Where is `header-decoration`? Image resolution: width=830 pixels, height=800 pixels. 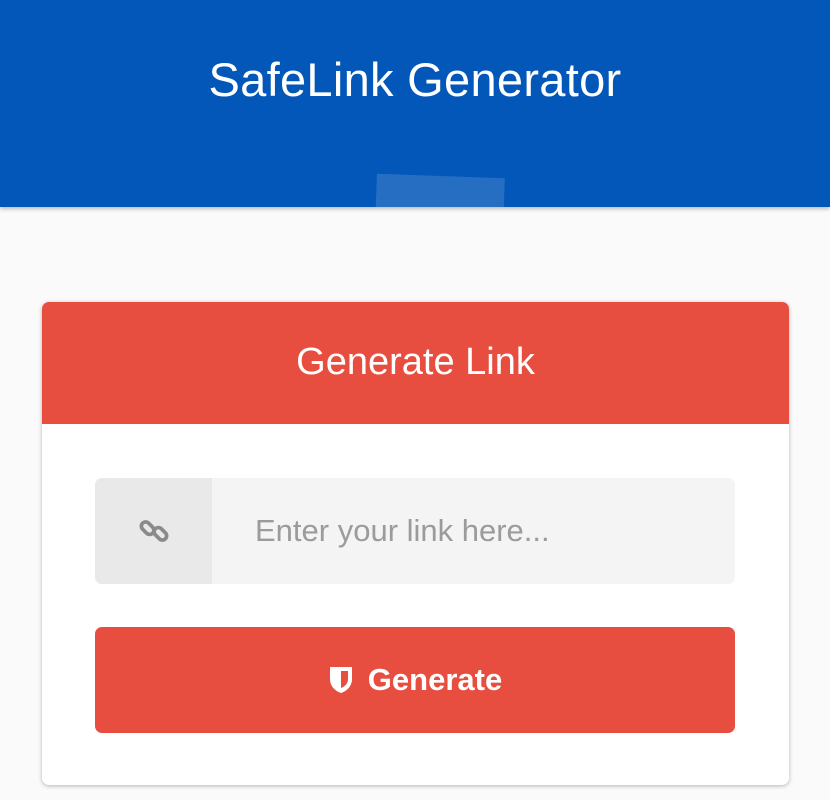
header-decoration is located at coordinates (440, 190).